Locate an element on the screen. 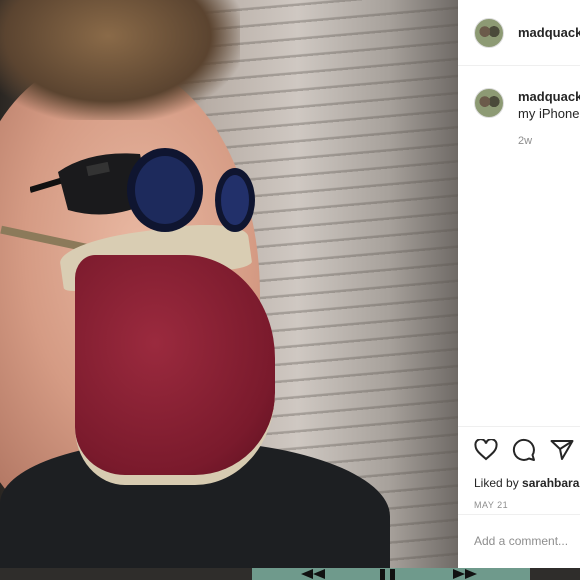  liked-by-line: Liked by sarahbara is located at coordinates (527, 483).